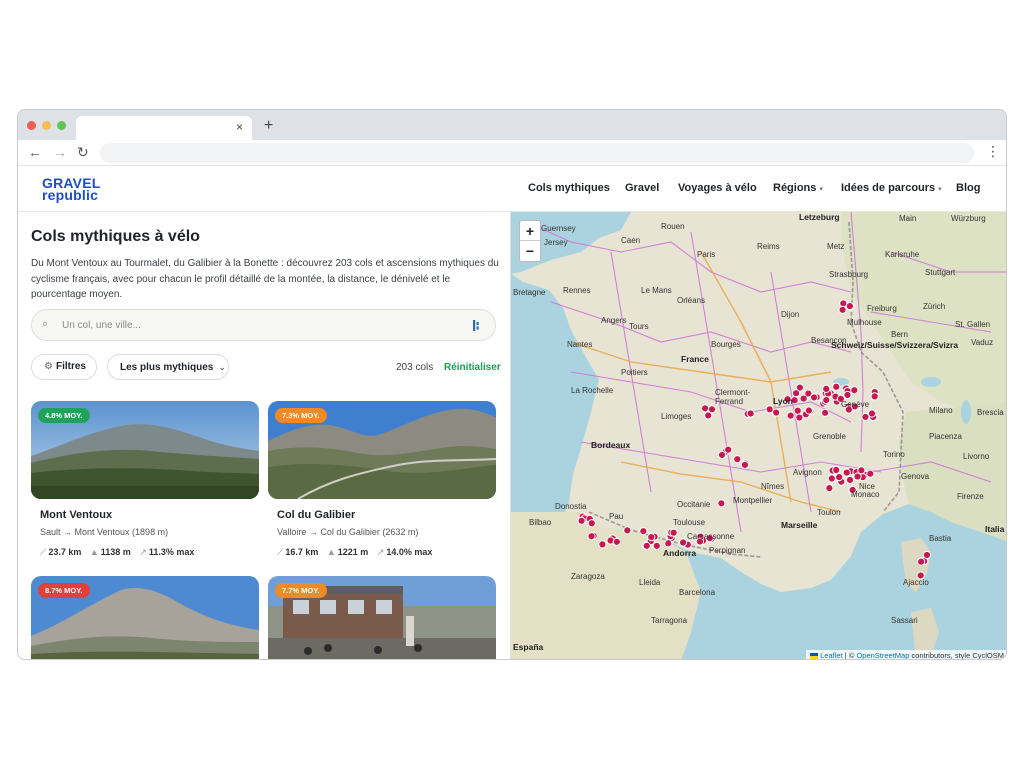 The image size is (1024, 768). What do you see at coordinates (798, 188) in the screenshot?
I see `nav-regions: Régions ▾` at bounding box center [798, 188].